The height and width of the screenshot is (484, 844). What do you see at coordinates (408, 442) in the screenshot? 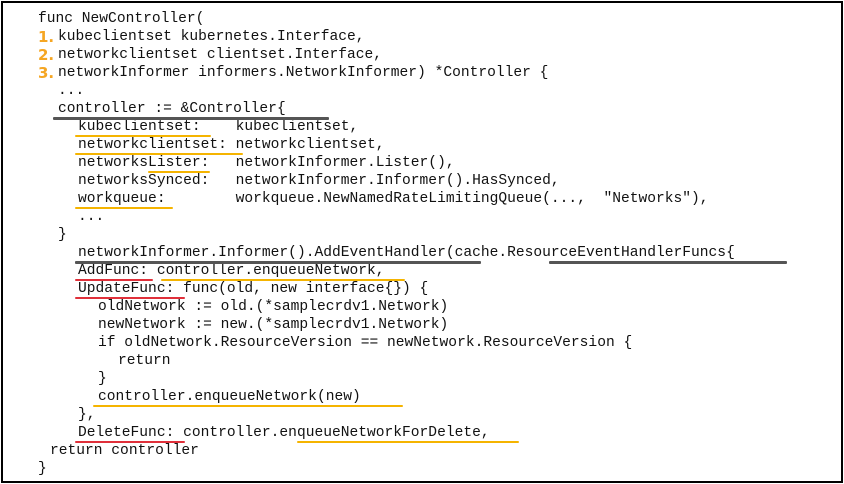
I see `highlight-enqueue-network-for-delete` at bounding box center [408, 442].